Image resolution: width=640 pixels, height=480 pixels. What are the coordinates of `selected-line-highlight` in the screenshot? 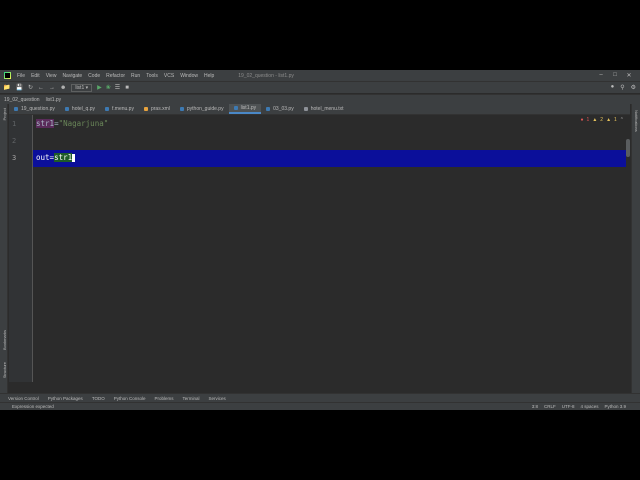 It's located at (317, 158).